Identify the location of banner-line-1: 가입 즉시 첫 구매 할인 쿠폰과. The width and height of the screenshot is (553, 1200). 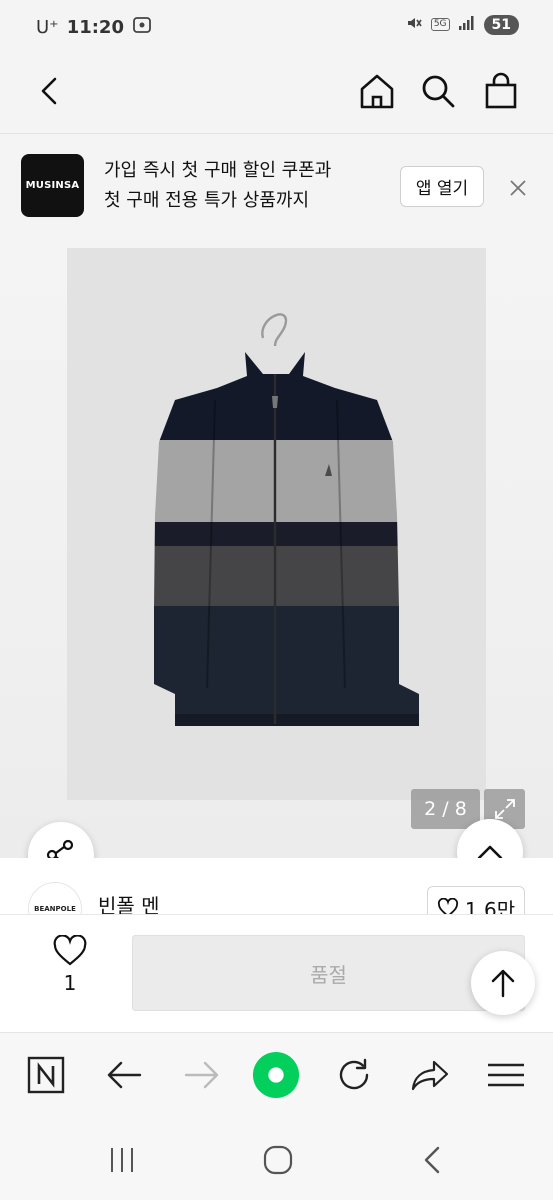
(218, 170).